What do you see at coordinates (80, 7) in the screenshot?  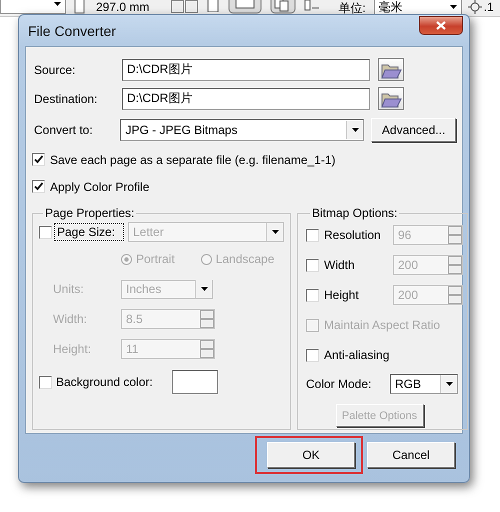 I see `page-icon` at bounding box center [80, 7].